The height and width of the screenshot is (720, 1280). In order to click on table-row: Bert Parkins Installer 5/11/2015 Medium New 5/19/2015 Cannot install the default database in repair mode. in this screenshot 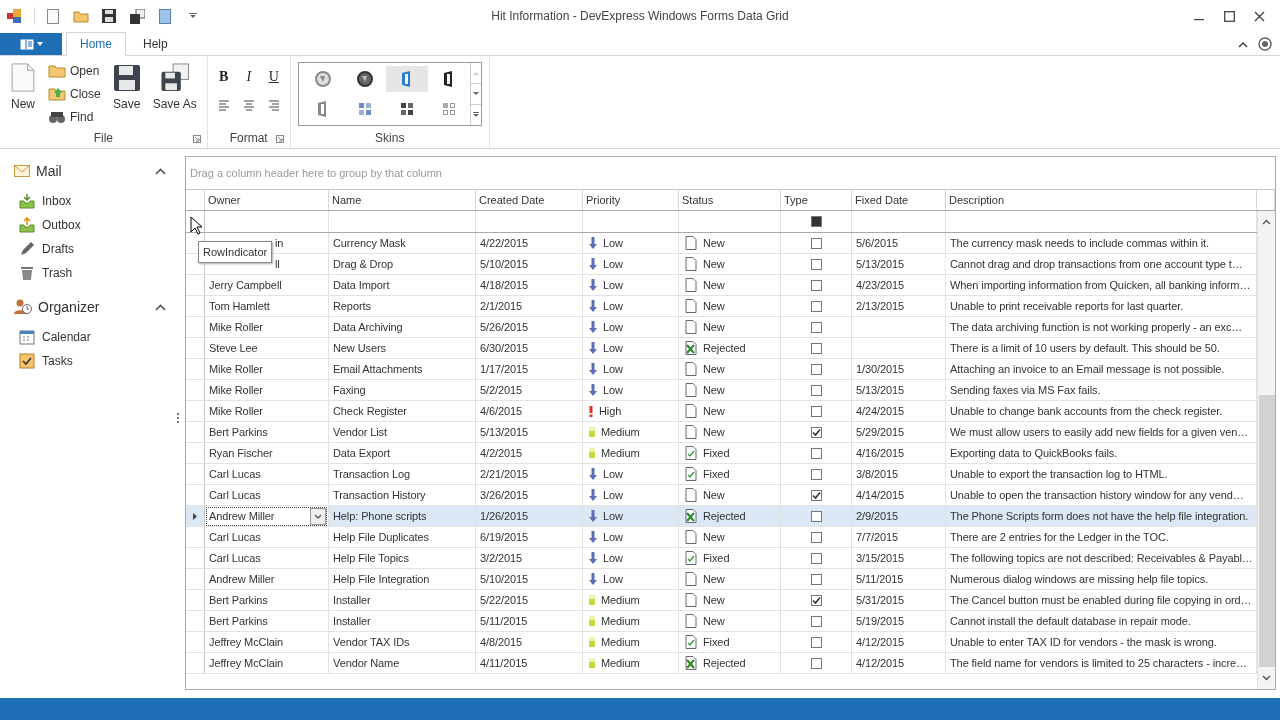, I will do `click(721, 621)`.